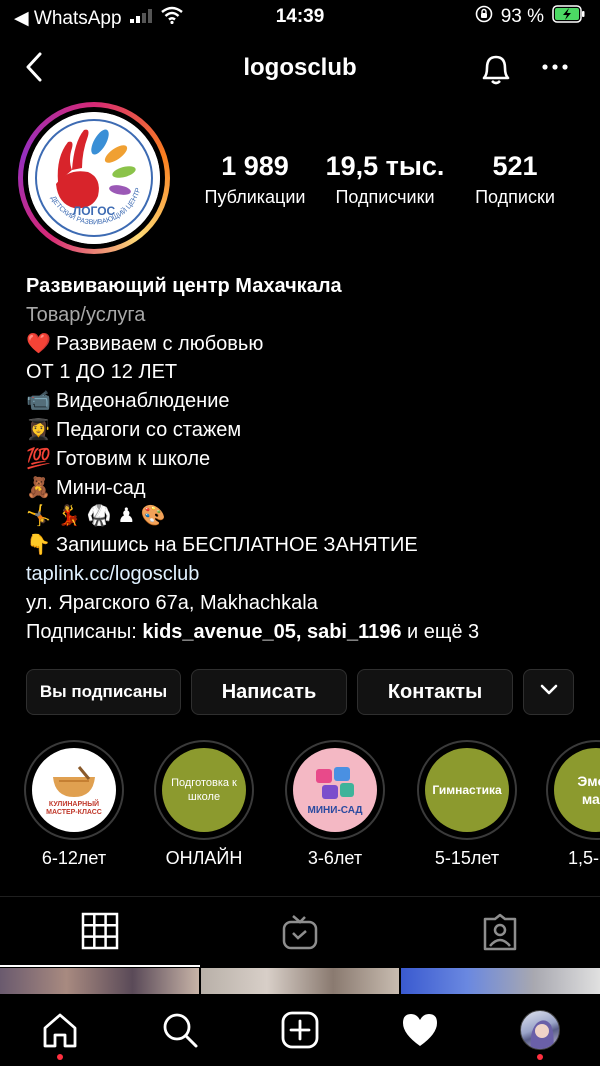  What do you see at coordinates (385, 197) in the screenshot?
I see `stat-label: Подписчики` at bounding box center [385, 197].